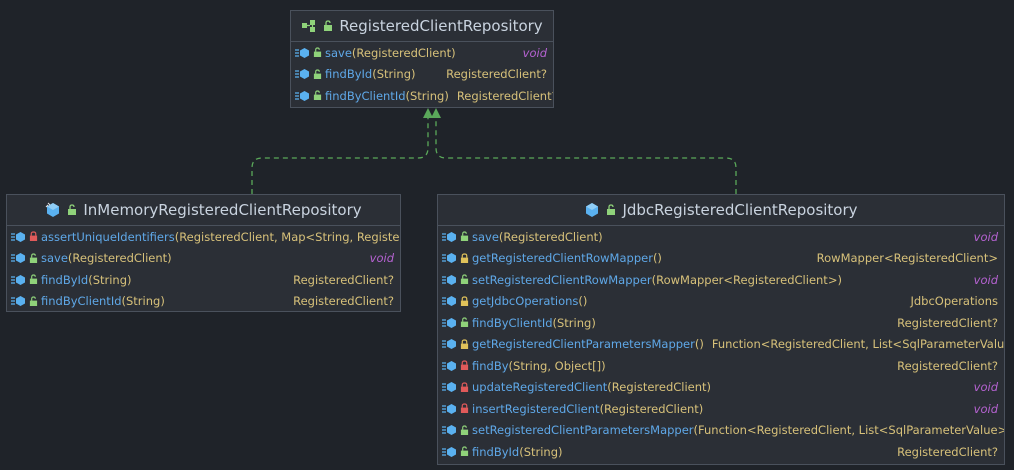 The height and width of the screenshot is (470, 1014). What do you see at coordinates (954, 301) in the screenshot?
I see `return-type: JdbcOperations` at bounding box center [954, 301].